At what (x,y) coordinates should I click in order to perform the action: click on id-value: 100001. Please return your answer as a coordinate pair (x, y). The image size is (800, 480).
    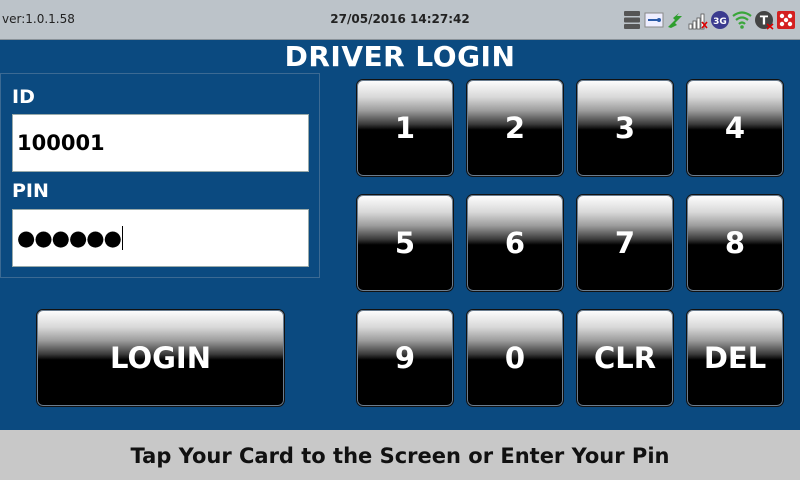
    Looking at the image, I should click on (61, 143).